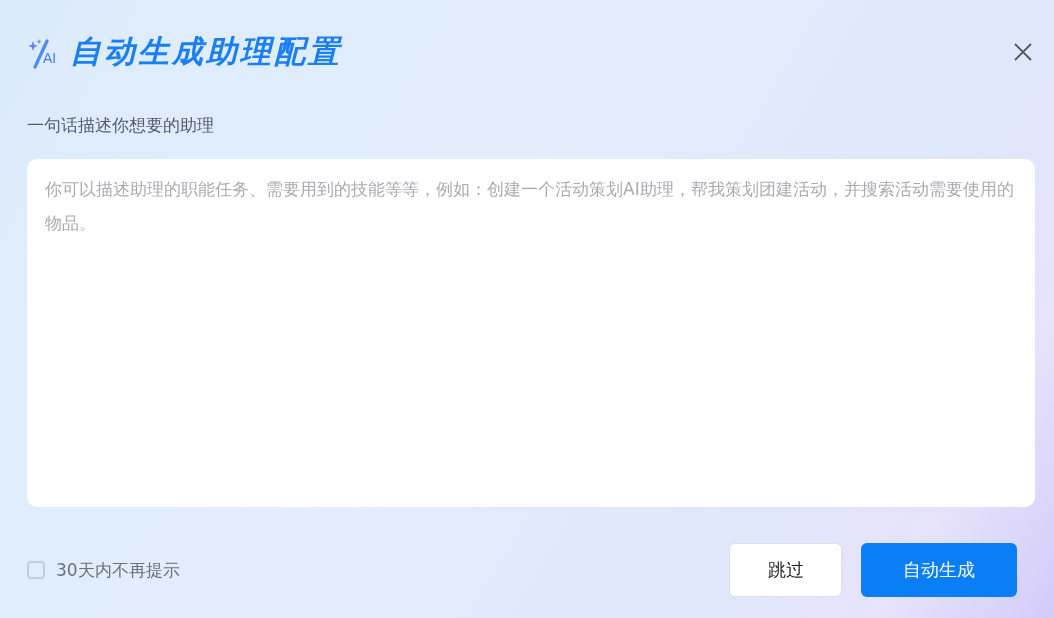  I want to click on logo-text: AI, so click(50, 58).